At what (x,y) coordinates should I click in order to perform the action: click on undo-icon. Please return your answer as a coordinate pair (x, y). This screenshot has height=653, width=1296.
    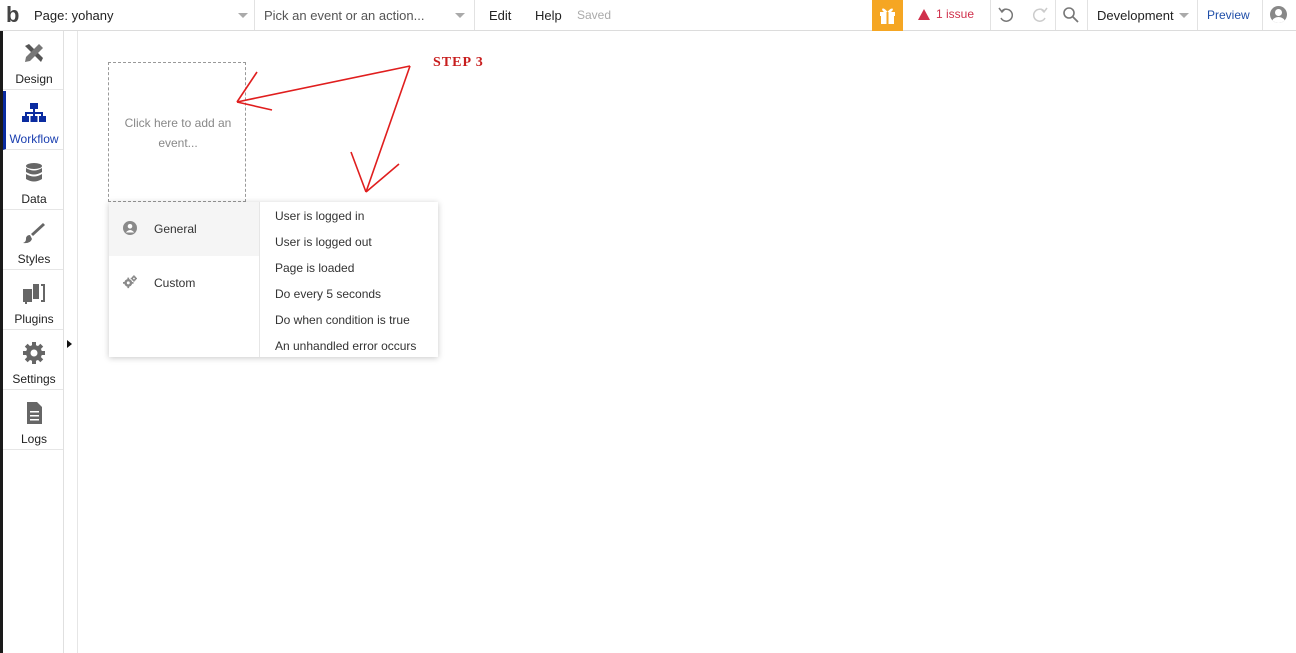
    Looking at the image, I should click on (1006, 15).